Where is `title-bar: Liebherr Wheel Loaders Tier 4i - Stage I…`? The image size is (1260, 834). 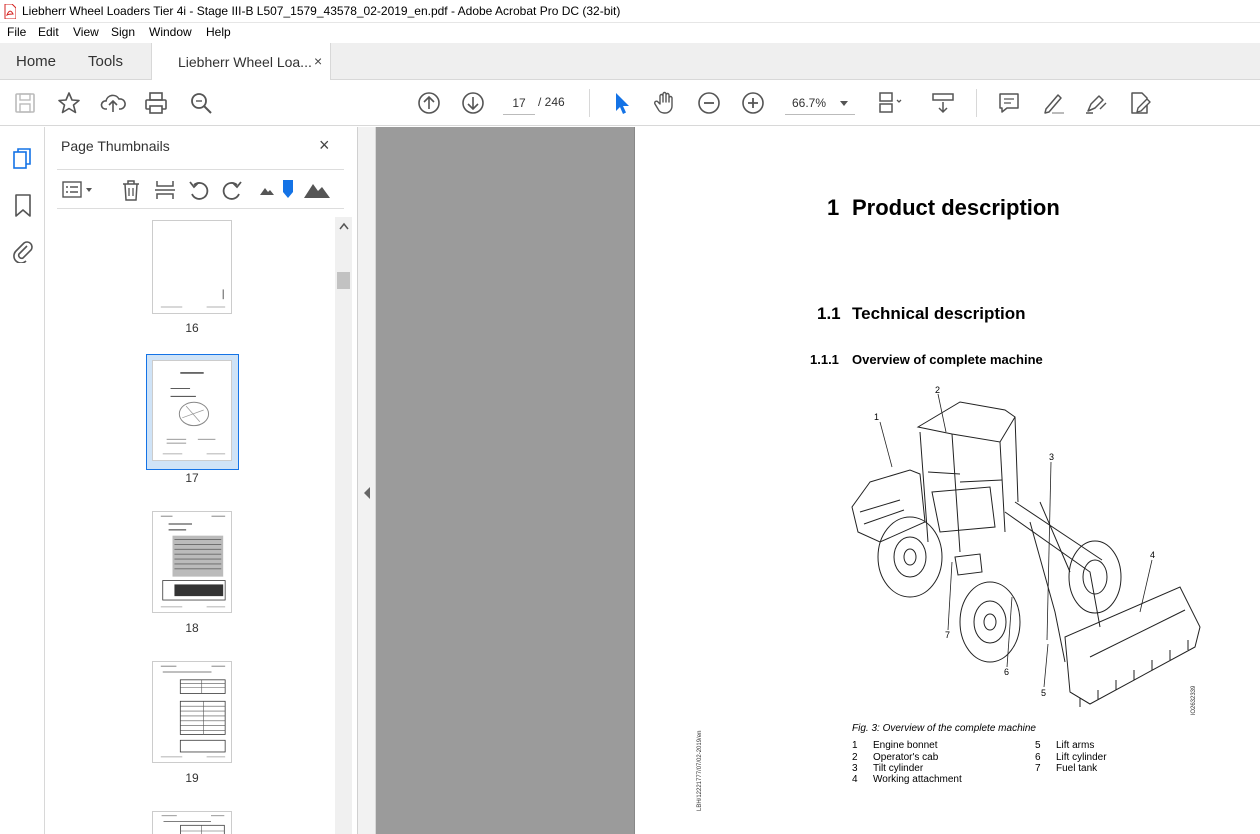
title-bar: Liebherr Wheel Loaders Tier 4i - Stage I… is located at coordinates (630, 11).